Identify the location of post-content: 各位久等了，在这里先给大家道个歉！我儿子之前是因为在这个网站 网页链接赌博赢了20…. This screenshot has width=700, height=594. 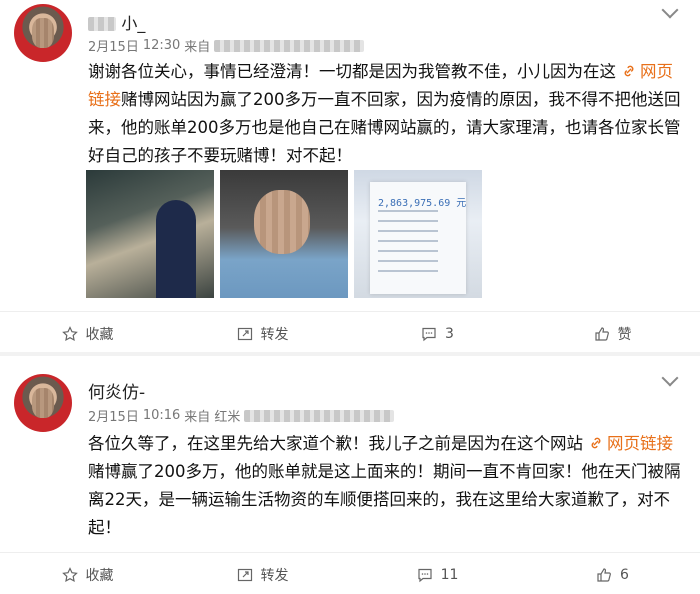
(384, 485).